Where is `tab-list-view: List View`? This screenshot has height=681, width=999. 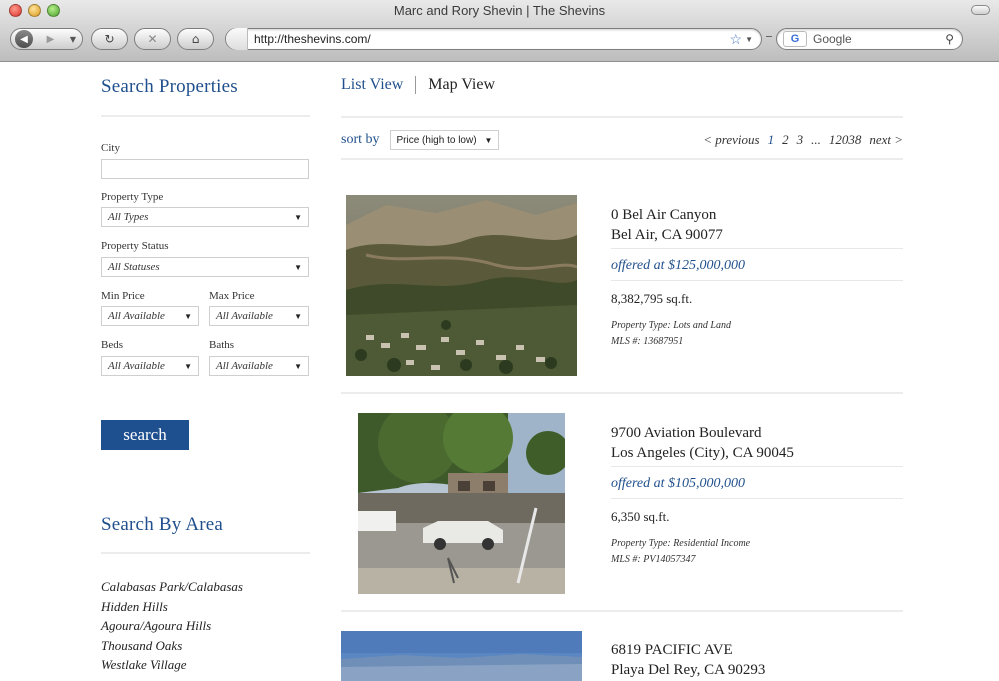
tab-list-view: List View is located at coordinates (372, 85).